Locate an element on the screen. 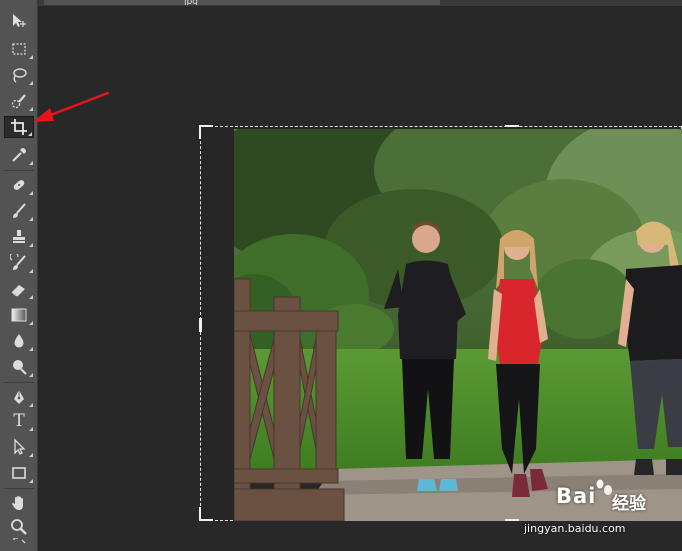 The image size is (682, 551). watermark-brand-cn: 经验 is located at coordinates (629, 504).